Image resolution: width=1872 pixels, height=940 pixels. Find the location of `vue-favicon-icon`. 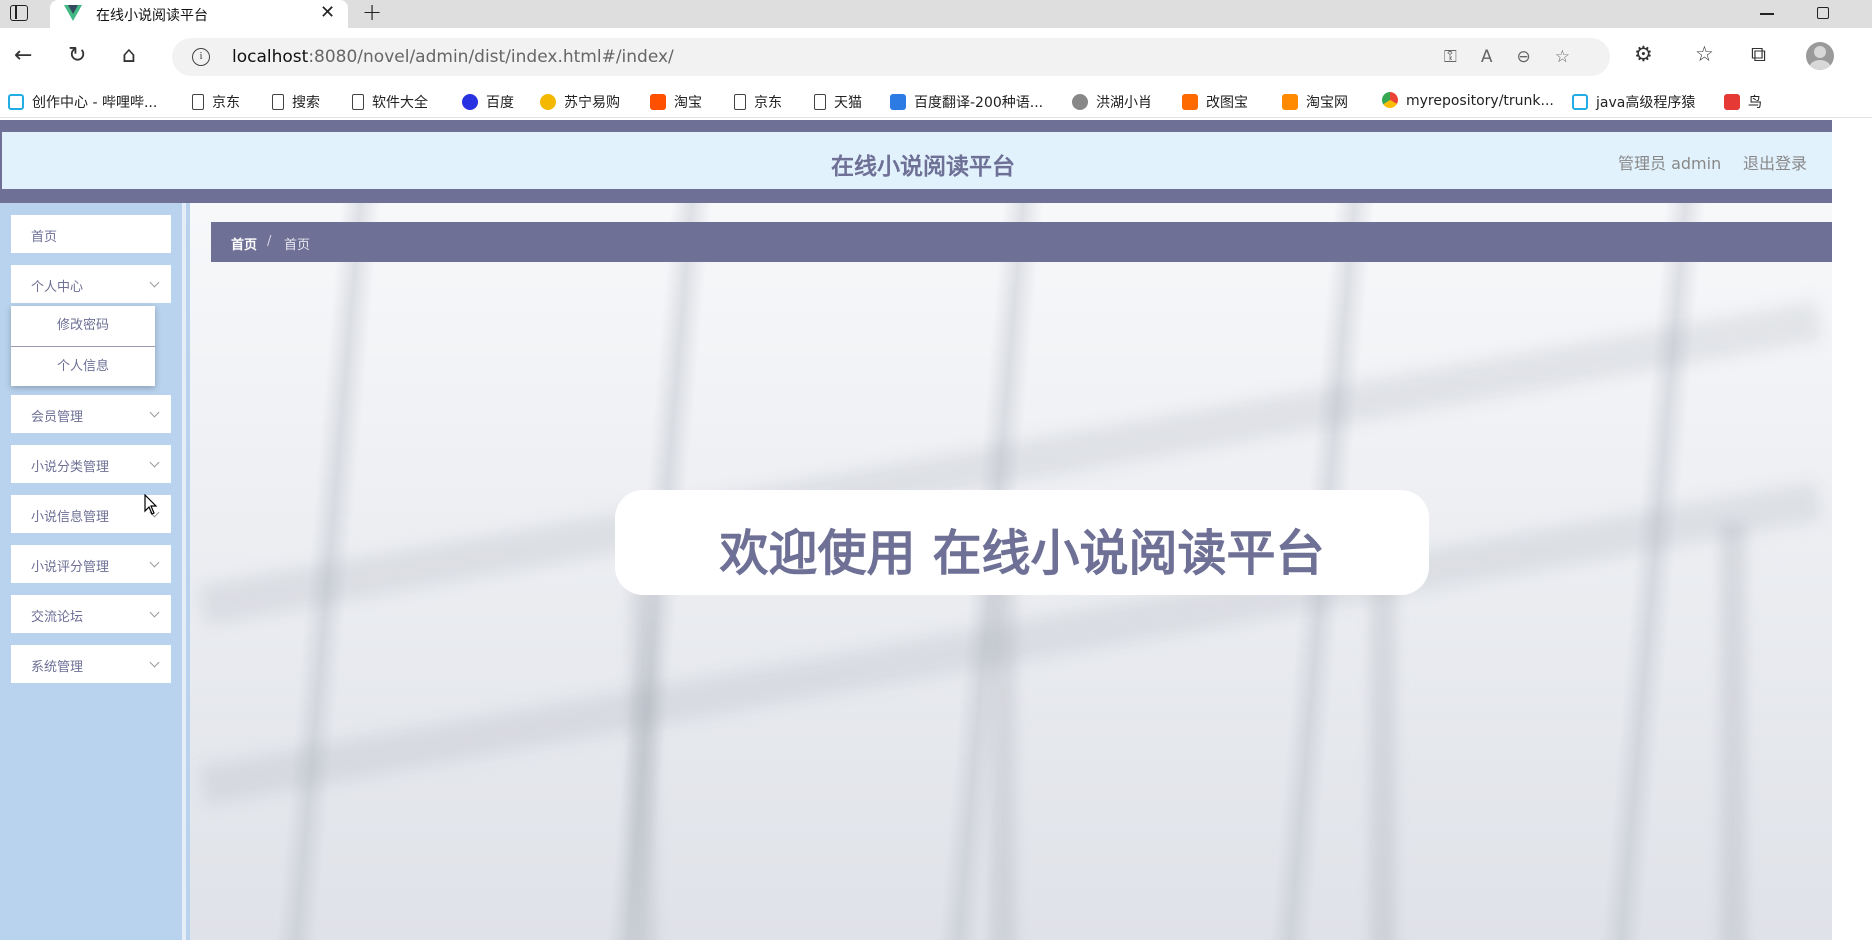

vue-favicon-icon is located at coordinates (73, 13).